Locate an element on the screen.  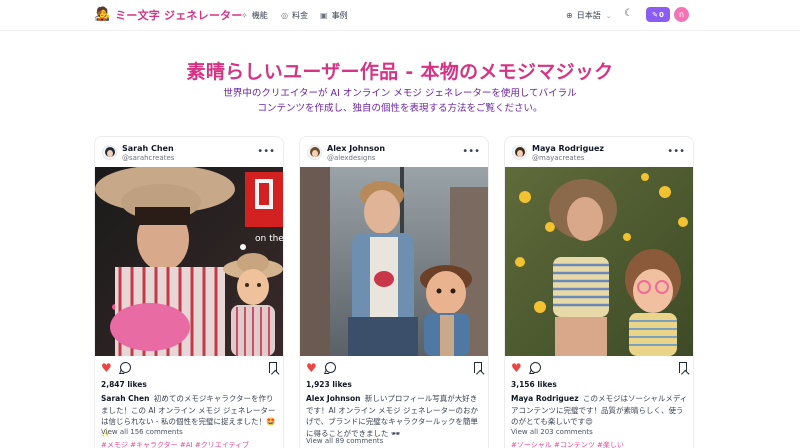
user-avatar: n is located at coordinates (681, 14).